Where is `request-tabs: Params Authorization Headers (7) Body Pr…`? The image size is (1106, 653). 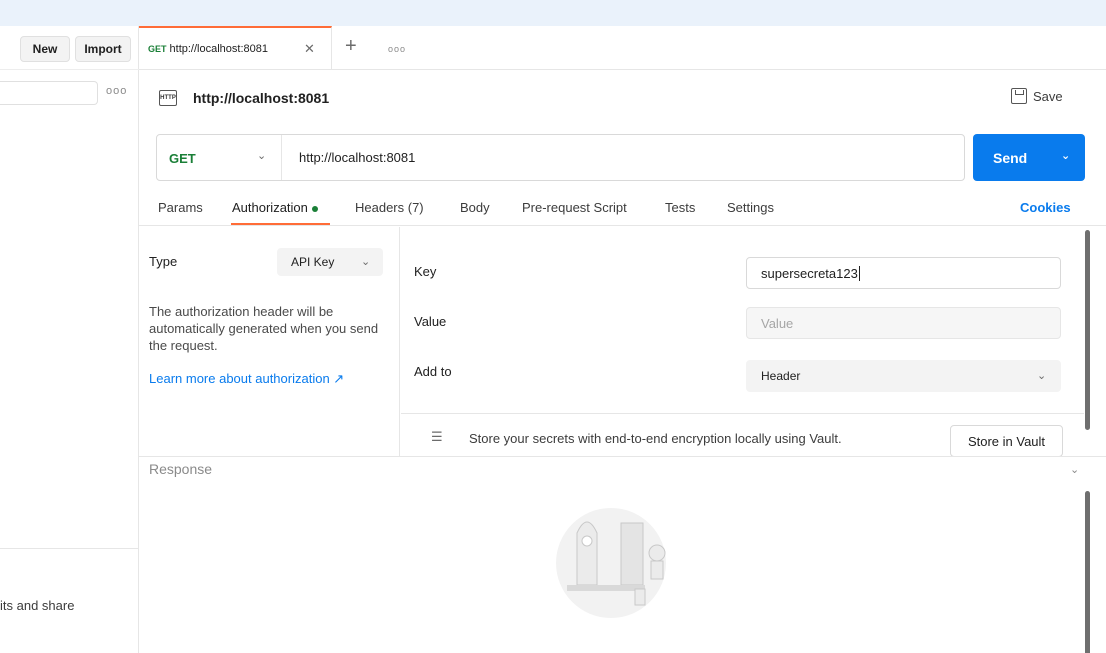
request-tabs: Params Authorization Headers (7) Body Pr… is located at coordinates (622, 208).